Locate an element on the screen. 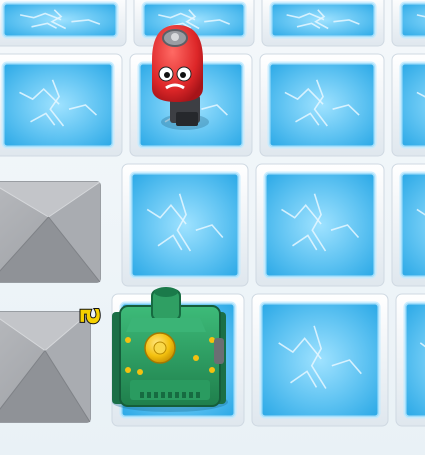 Image resolution: width=425 pixels, height=455 pixels. stone-block-r2c0 is located at coordinates (50, 232).